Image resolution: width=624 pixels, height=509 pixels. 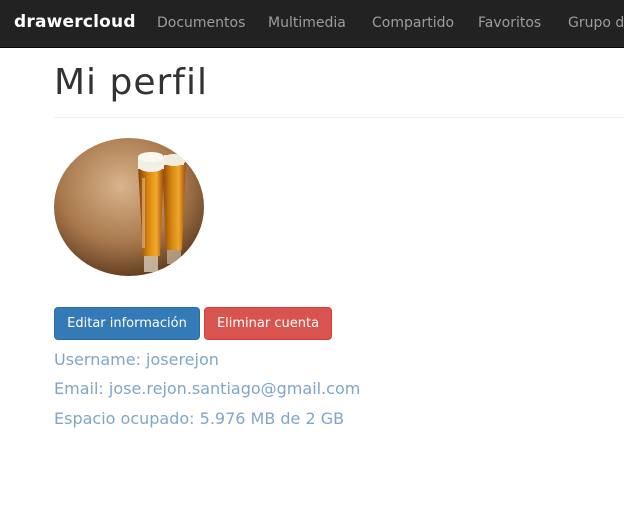 What do you see at coordinates (127, 323) in the screenshot?
I see `edit-info-button: Editar información` at bounding box center [127, 323].